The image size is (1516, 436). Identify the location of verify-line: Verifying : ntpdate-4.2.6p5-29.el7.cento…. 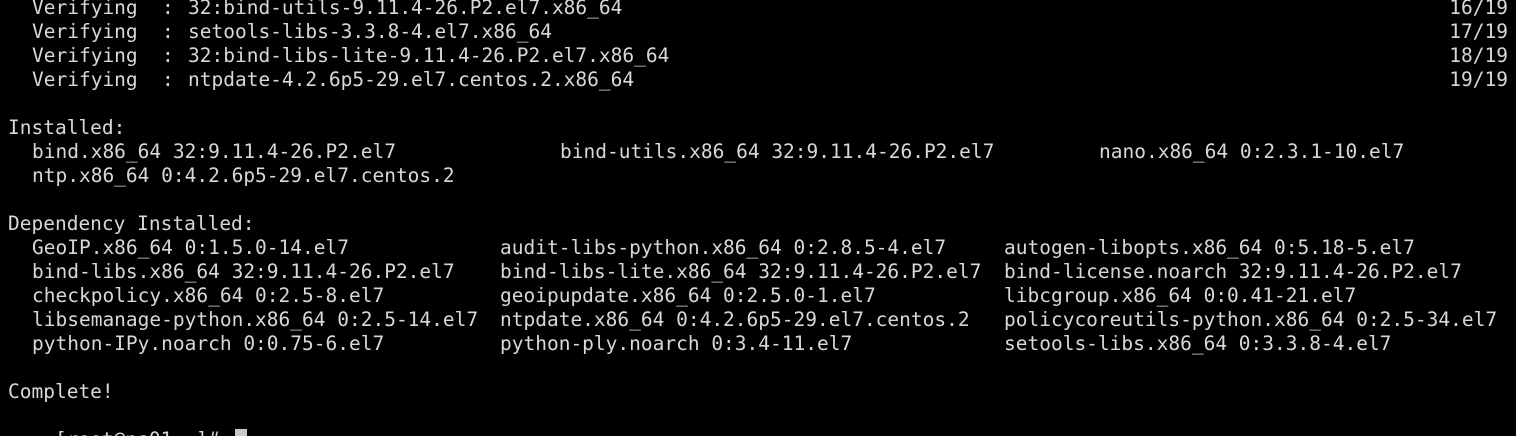
(321, 80).